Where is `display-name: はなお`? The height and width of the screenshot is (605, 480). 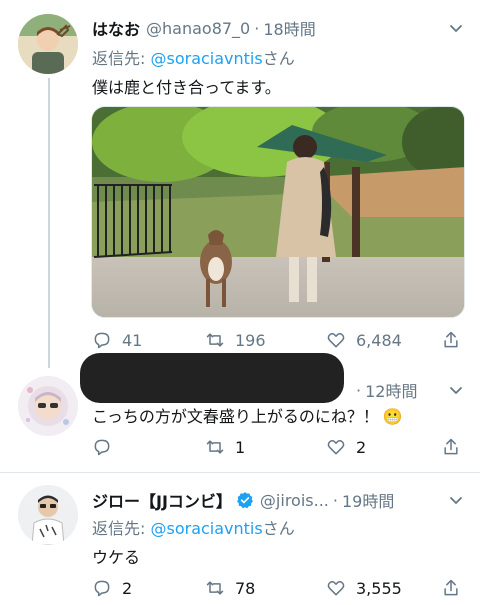 display-name: はなお is located at coordinates (116, 28).